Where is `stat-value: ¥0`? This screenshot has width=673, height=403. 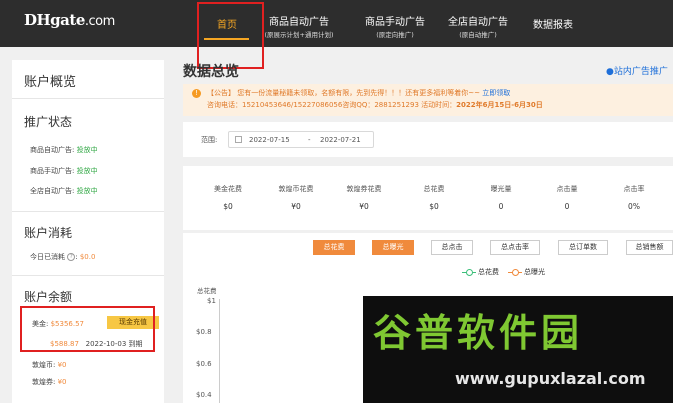 stat-value: ¥0 is located at coordinates (364, 206).